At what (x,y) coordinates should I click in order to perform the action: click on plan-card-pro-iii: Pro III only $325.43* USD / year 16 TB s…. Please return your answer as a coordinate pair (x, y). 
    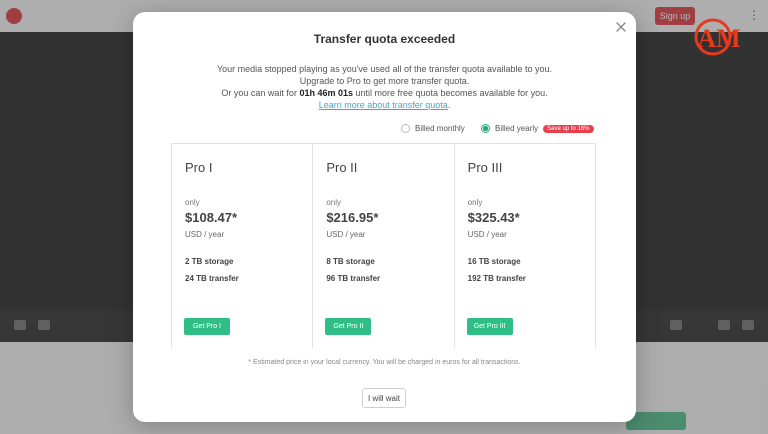
    Looking at the image, I should click on (525, 246).